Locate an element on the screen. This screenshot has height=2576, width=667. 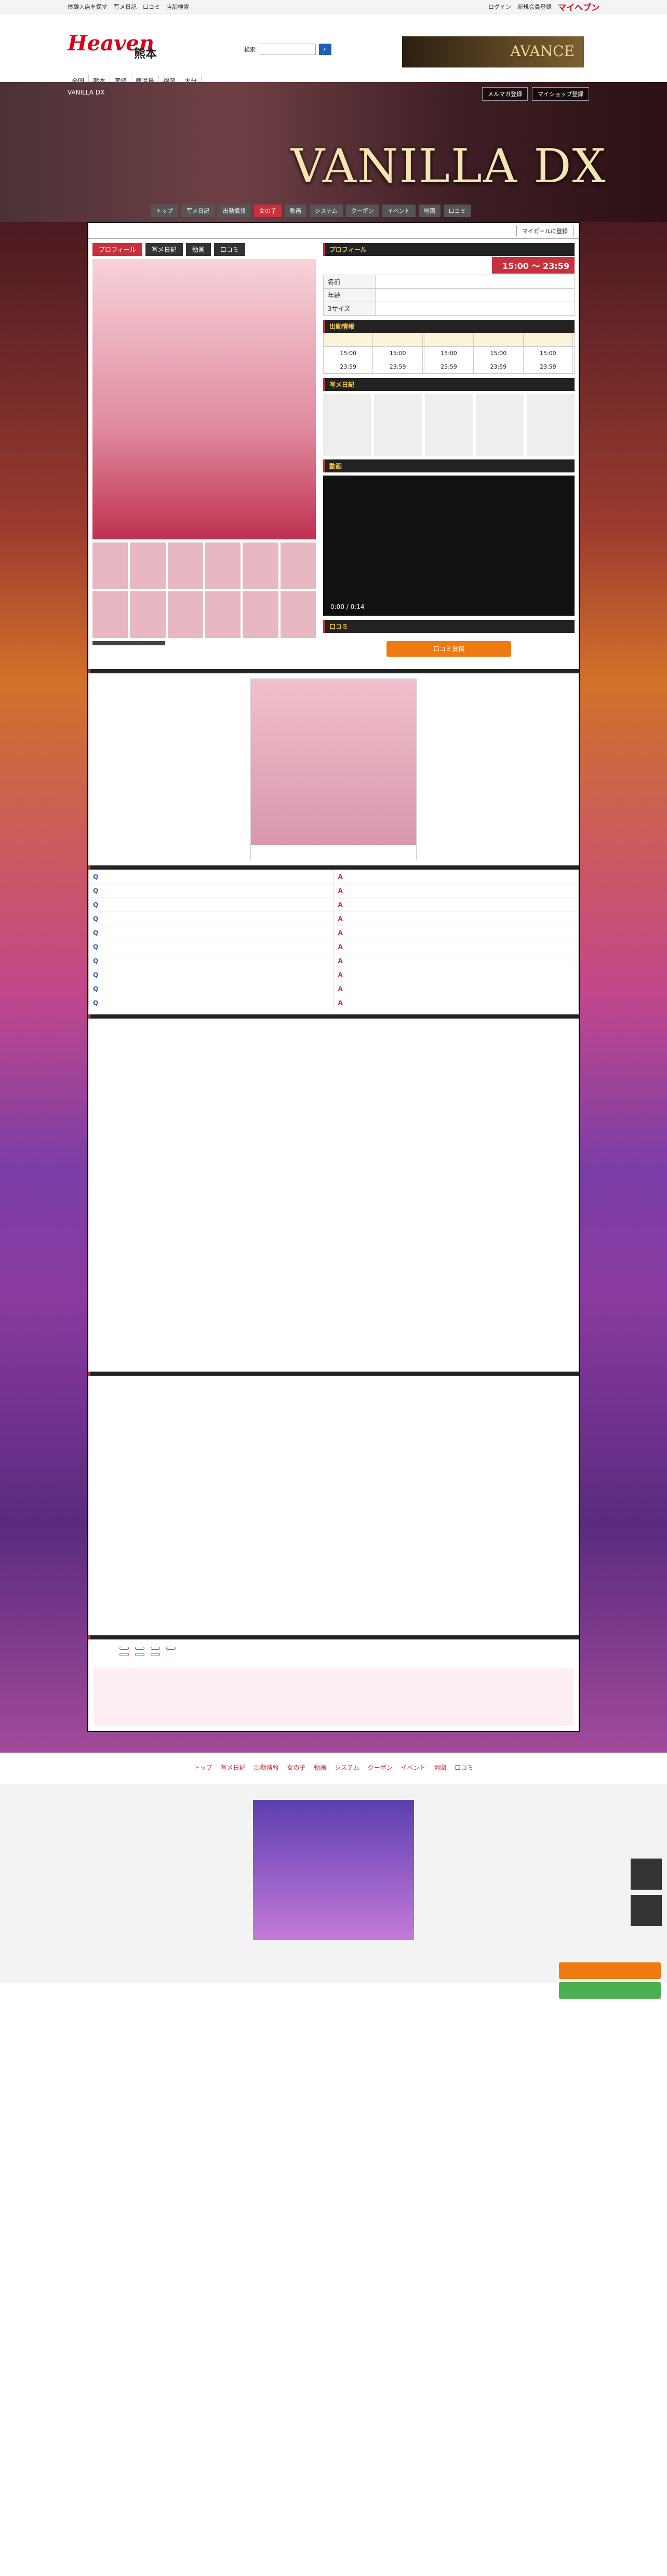
util-link: 新規会員登録 is located at coordinates (534, 7).